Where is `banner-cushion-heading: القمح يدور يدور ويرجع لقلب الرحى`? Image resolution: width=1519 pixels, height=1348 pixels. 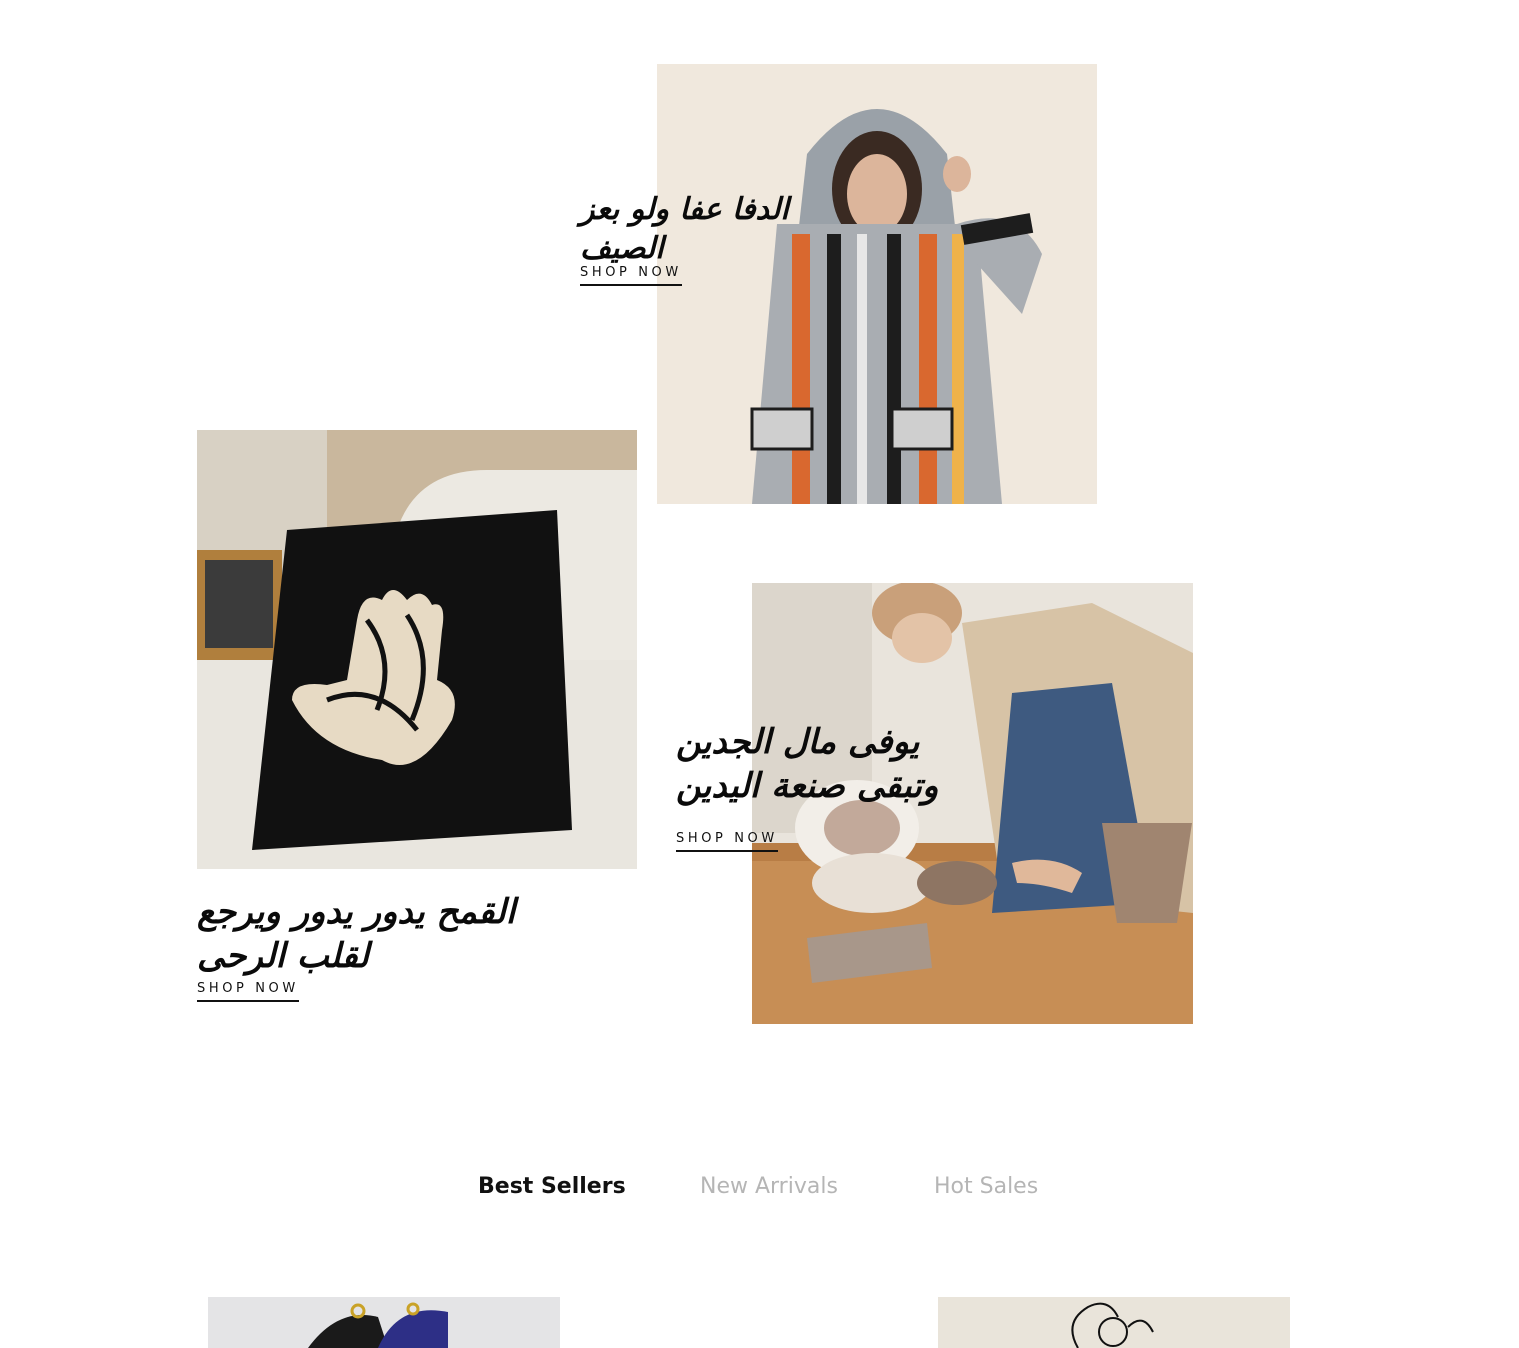
banner-cushion-heading: القمح يدور يدور ويرجع لقلب الرحى is located at coordinates (356, 934).